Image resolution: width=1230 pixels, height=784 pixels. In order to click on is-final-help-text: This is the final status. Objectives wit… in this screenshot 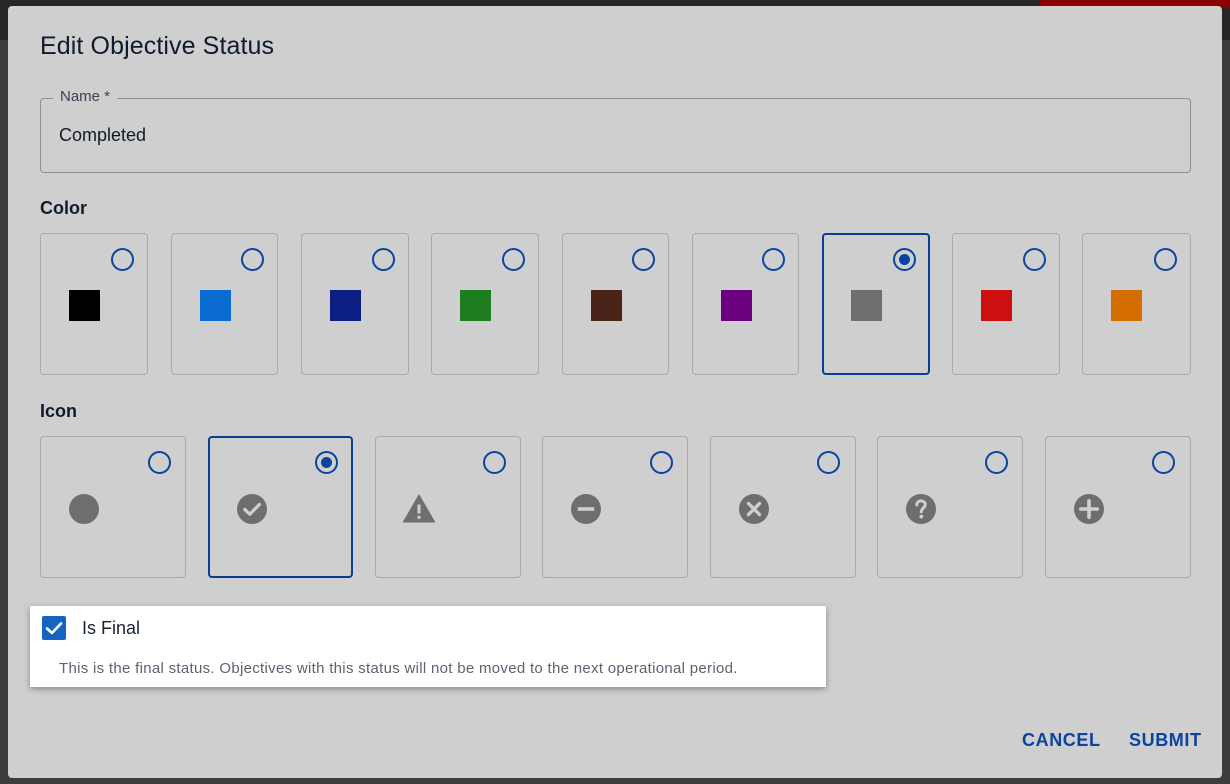, I will do `click(398, 668)`.